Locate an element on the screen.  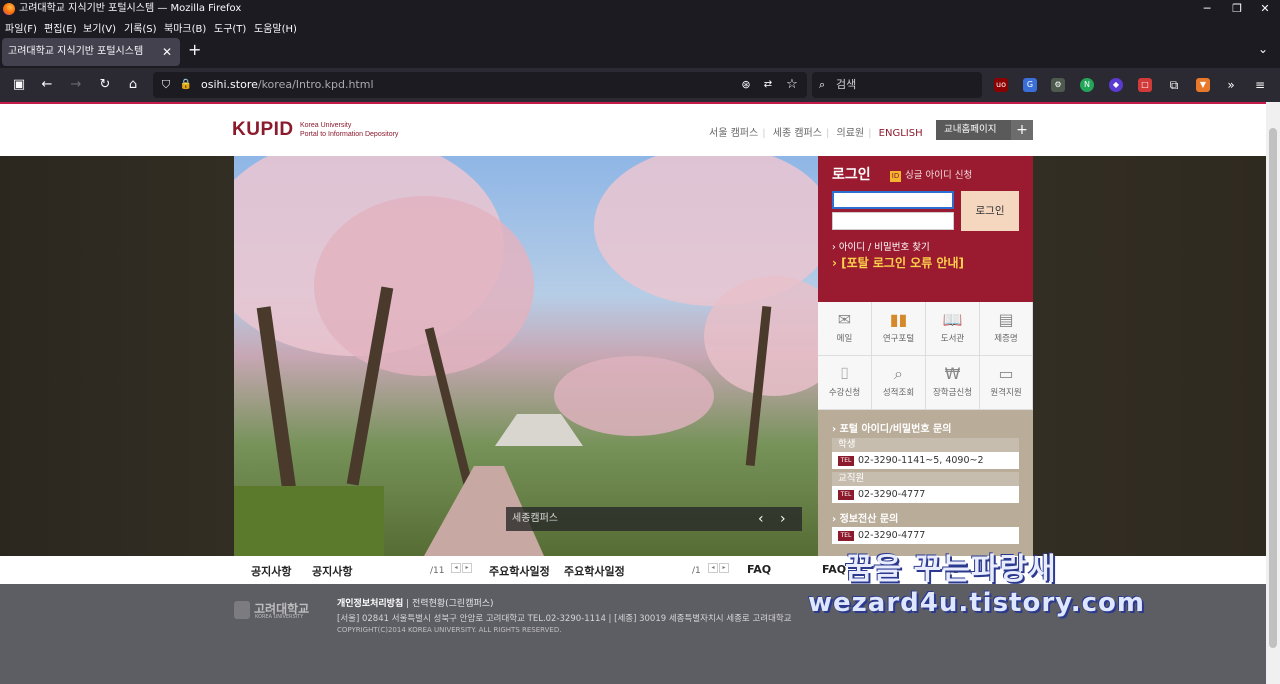
menu-tools: 도구(T) is located at coordinates (230, 27).